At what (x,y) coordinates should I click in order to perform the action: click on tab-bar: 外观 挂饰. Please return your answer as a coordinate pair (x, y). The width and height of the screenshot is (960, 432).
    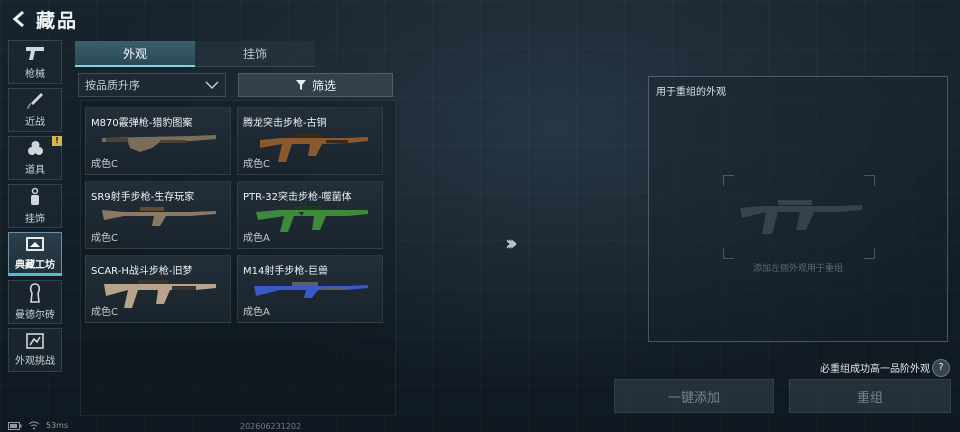
    Looking at the image, I should click on (195, 54).